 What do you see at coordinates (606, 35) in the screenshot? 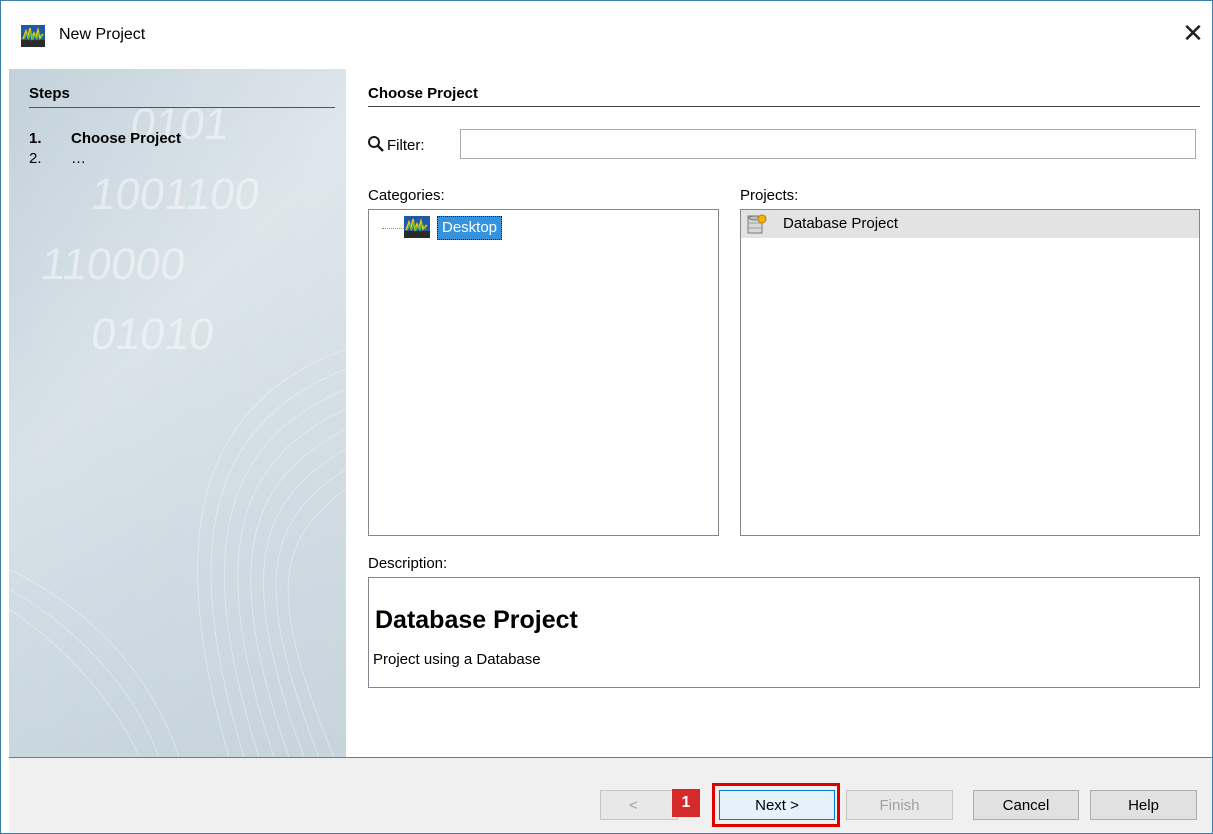
I see `title-bar: New Project ✕` at bounding box center [606, 35].